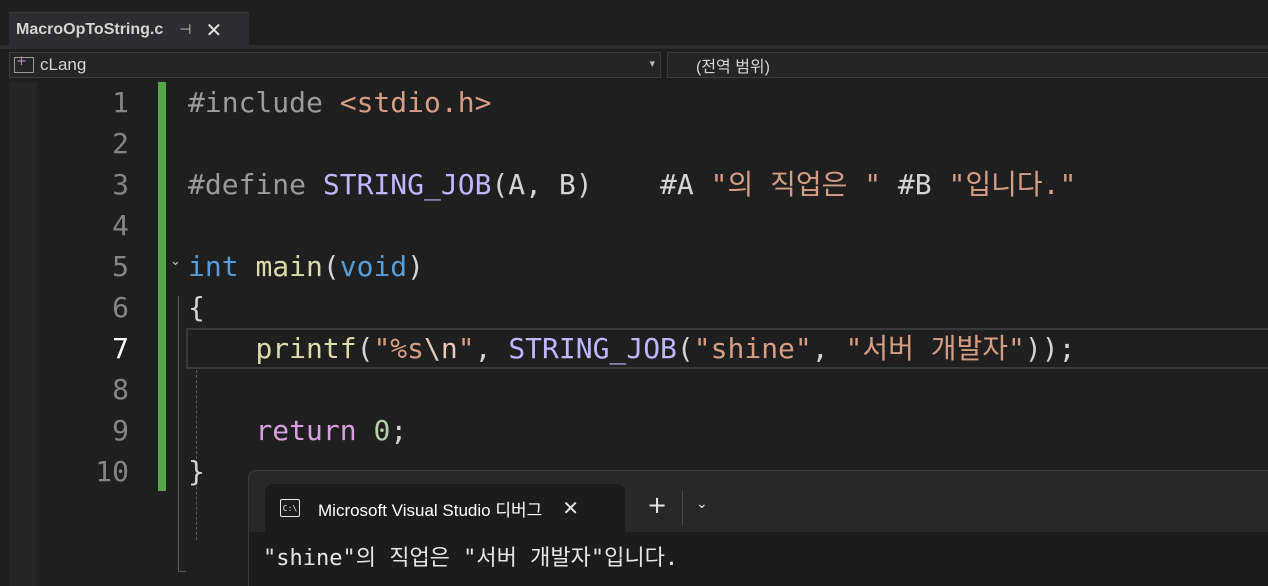 This screenshot has height=586, width=1268. I want to click on console-toolbar-divider, so click(682, 508).